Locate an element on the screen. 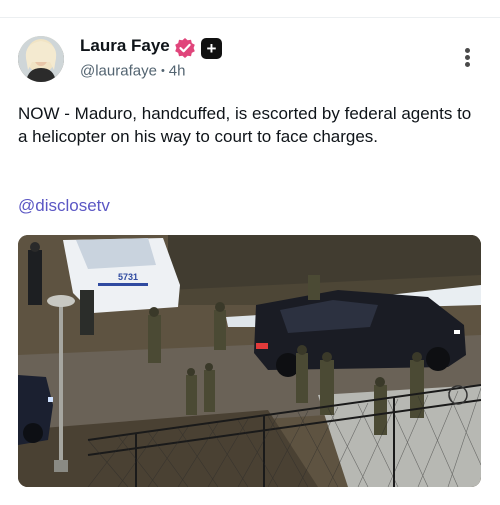  more-vertical-icon is located at coordinates (467, 59).